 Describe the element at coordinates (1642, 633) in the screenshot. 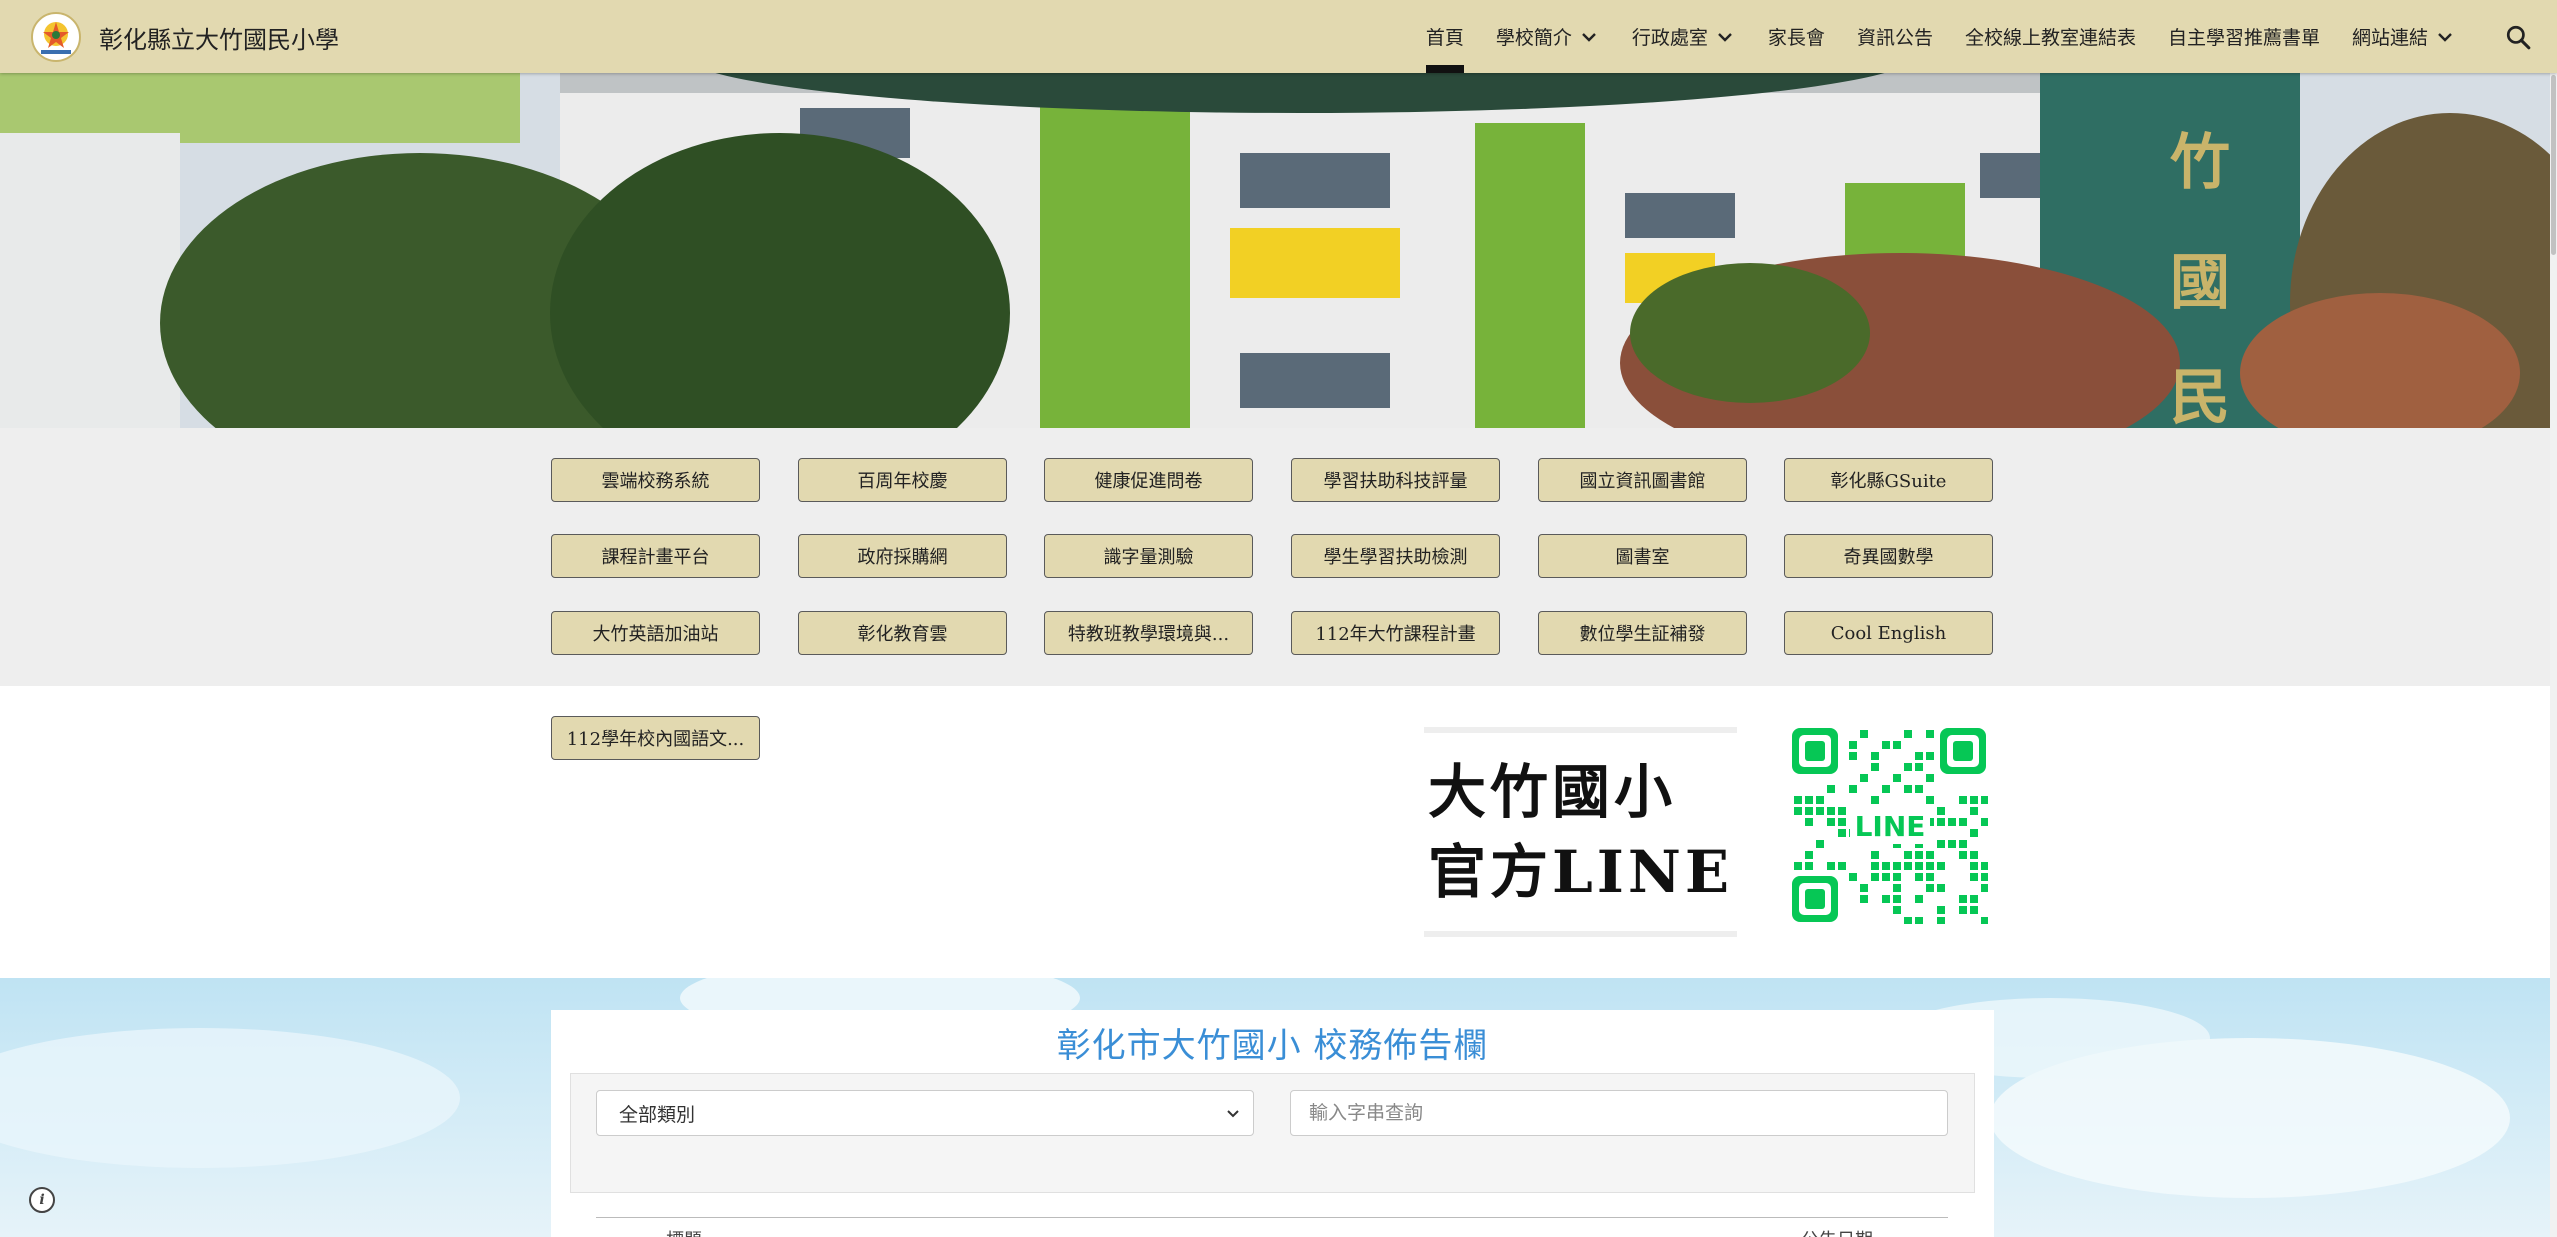

I see `quick-link-button: 數位學生証補發` at that location.